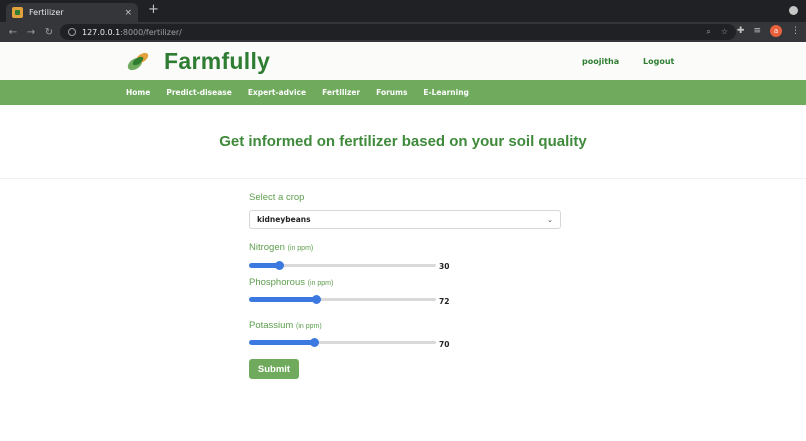  What do you see at coordinates (128, 13) in the screenshot?
I see `tab-close-icon: ×` at bounding box center [128, 13].